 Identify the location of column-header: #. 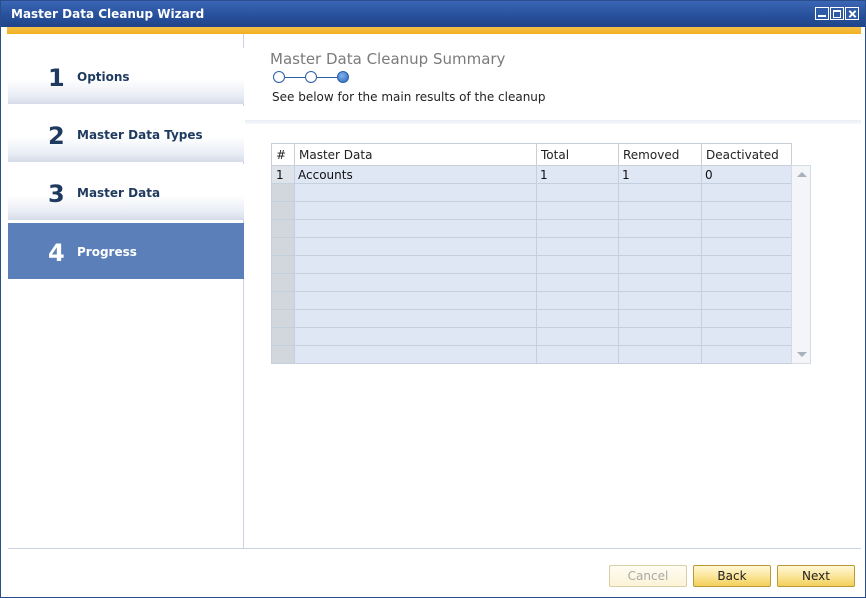
(283, 154).